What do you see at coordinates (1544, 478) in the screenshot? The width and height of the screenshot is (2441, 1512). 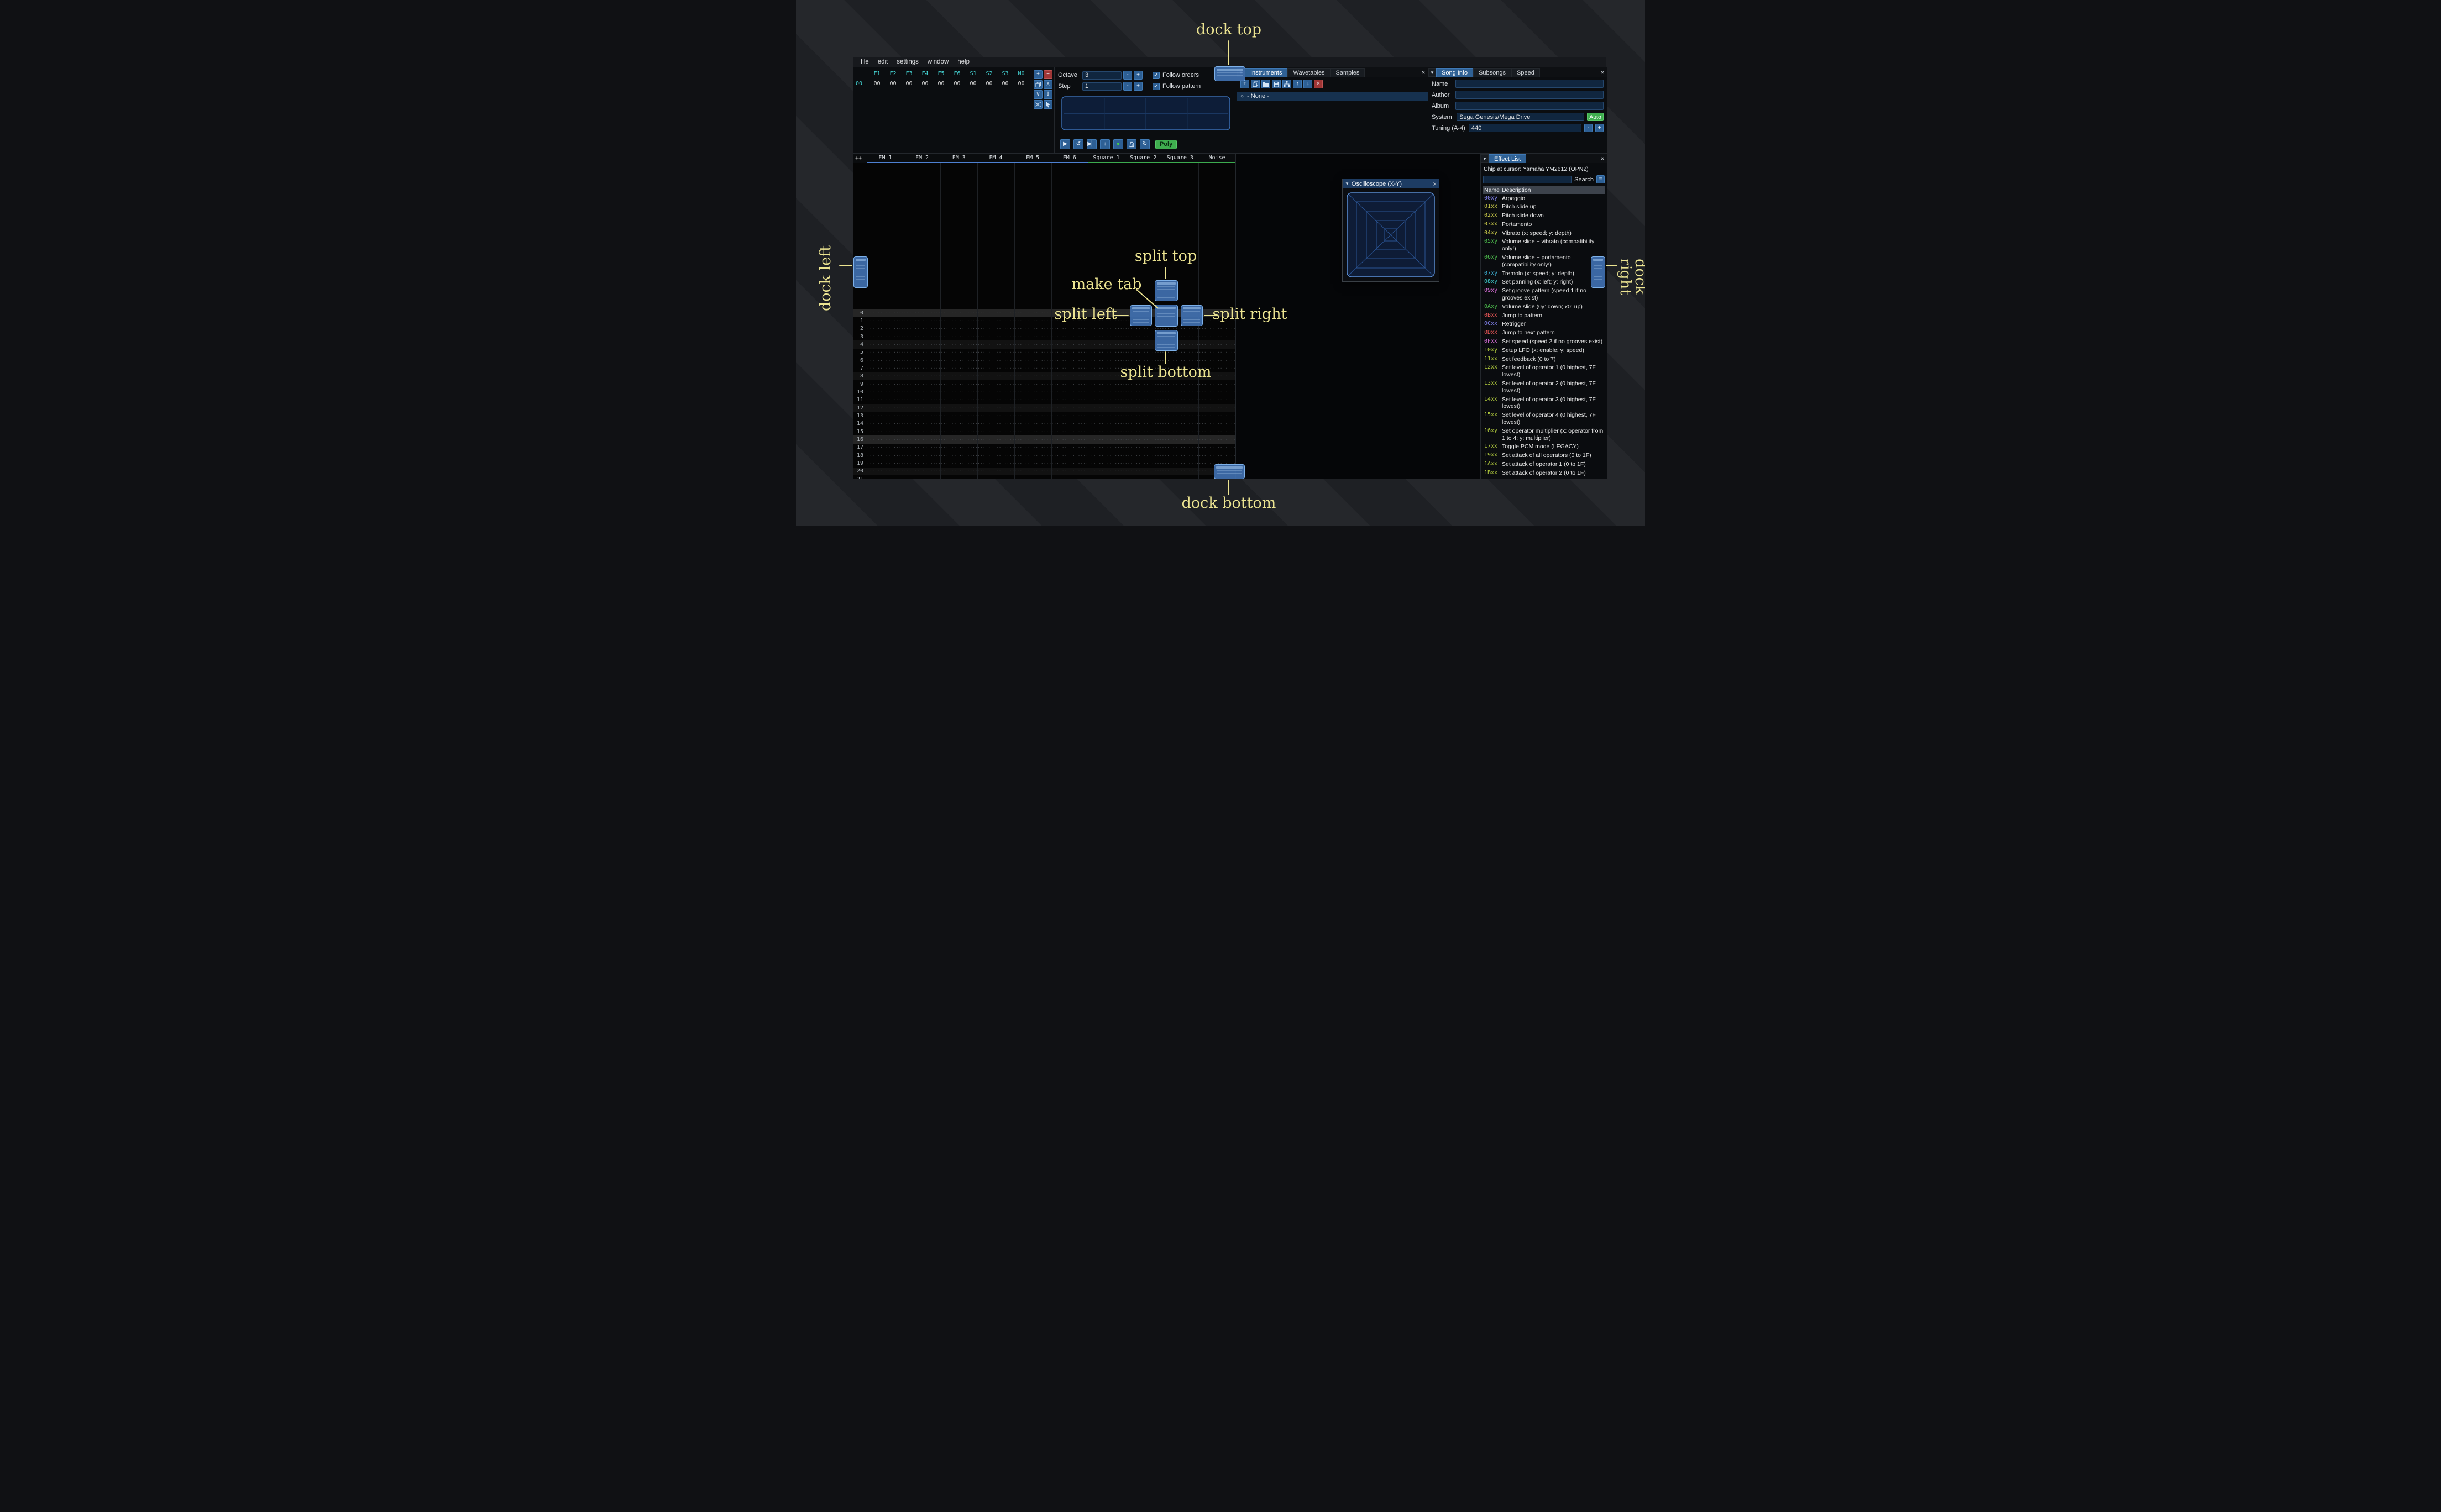 I see `effect-row-1Cxx: 1CxxSet attack of operator 3 (0 to 1F)` at bounding box center [1544, 478].